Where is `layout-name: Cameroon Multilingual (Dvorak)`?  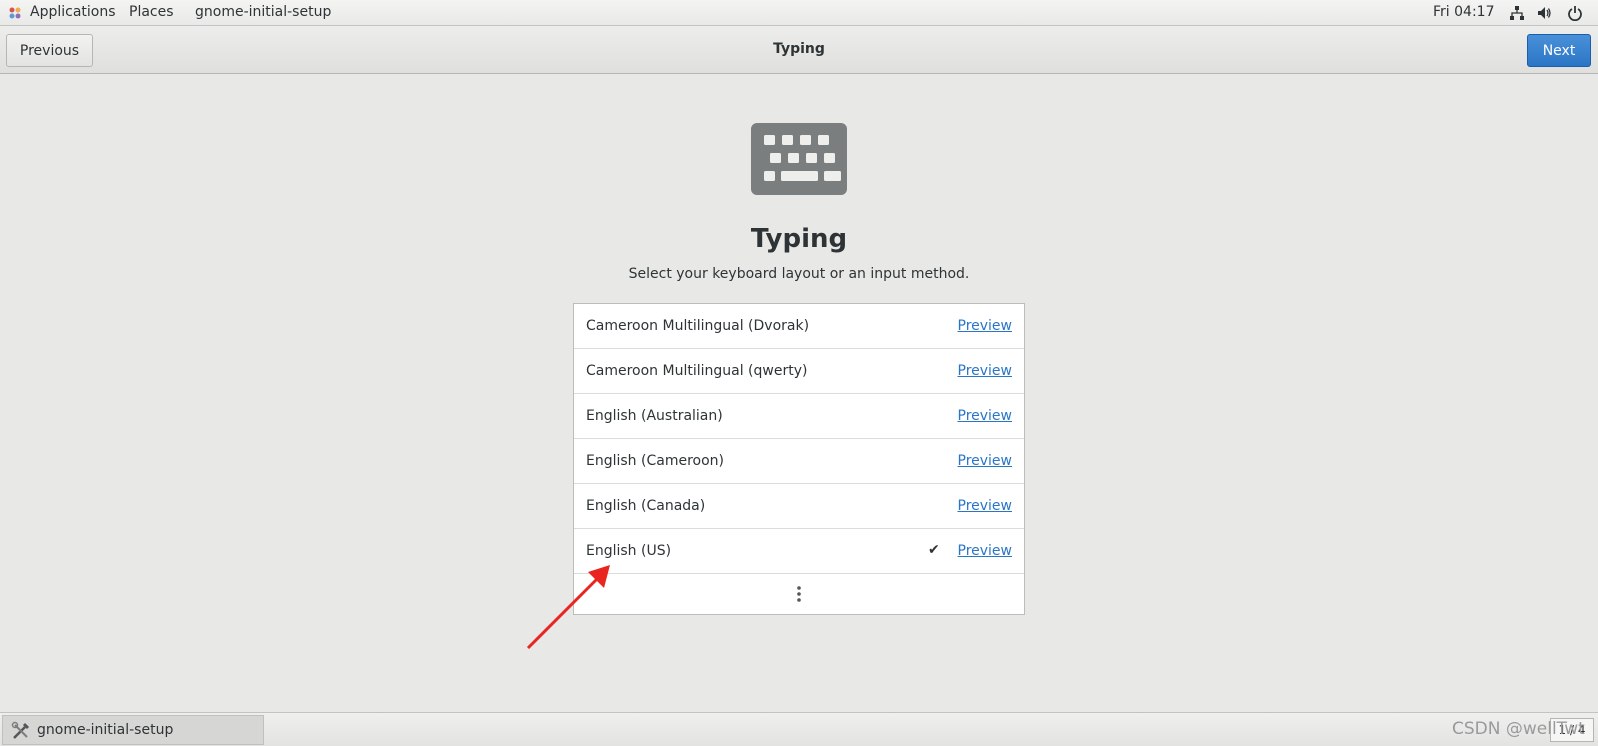
layout-name: Cameroon Multilingual (Dvorak) is located at coordinates (698, 326).